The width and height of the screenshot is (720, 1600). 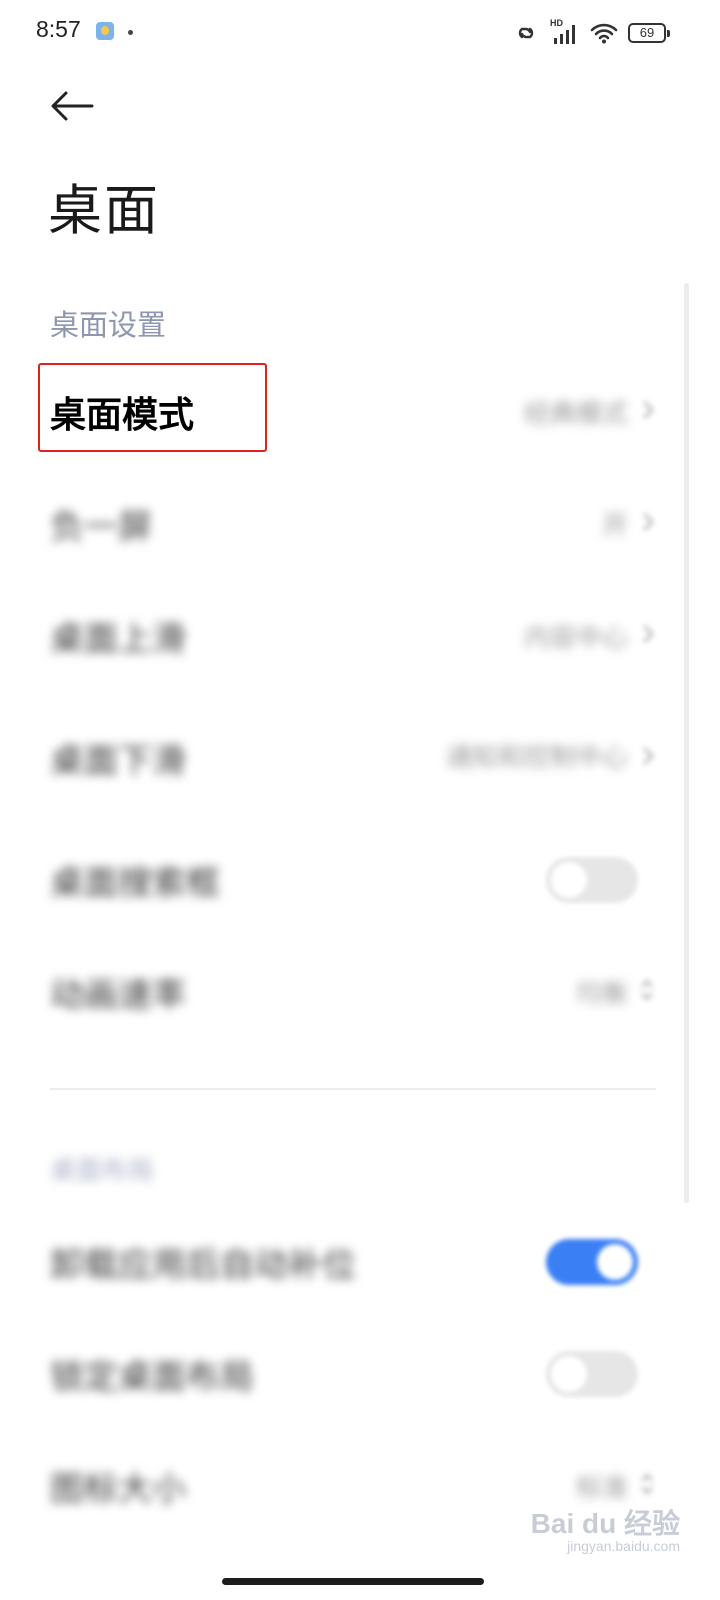 I want to click on baidu-jingyan-watermark: Bai du 经验 jingyan.baidu.com, so click(x=605, y=1520).